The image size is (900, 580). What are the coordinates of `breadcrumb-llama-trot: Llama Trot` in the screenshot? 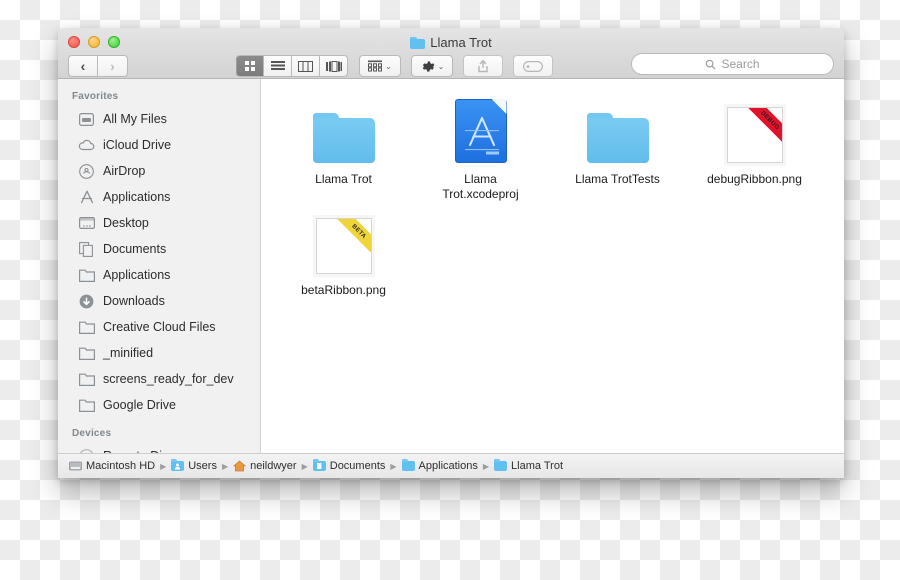 It's located at (528, 465).